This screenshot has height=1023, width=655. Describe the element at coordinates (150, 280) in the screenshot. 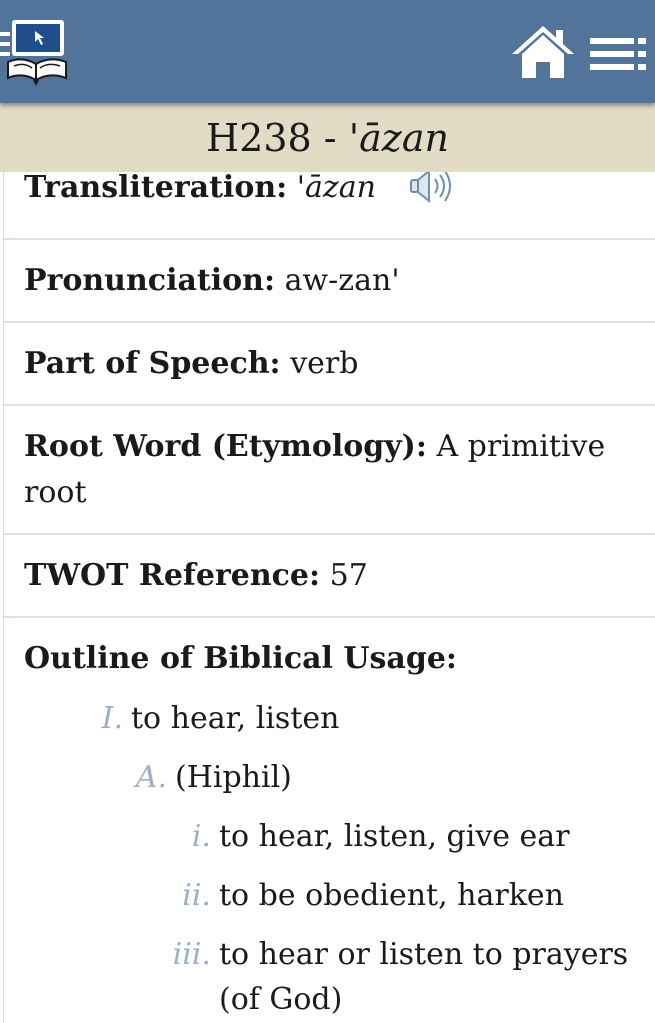

I see `pronunciation-label: Pronunciation:` at that location.